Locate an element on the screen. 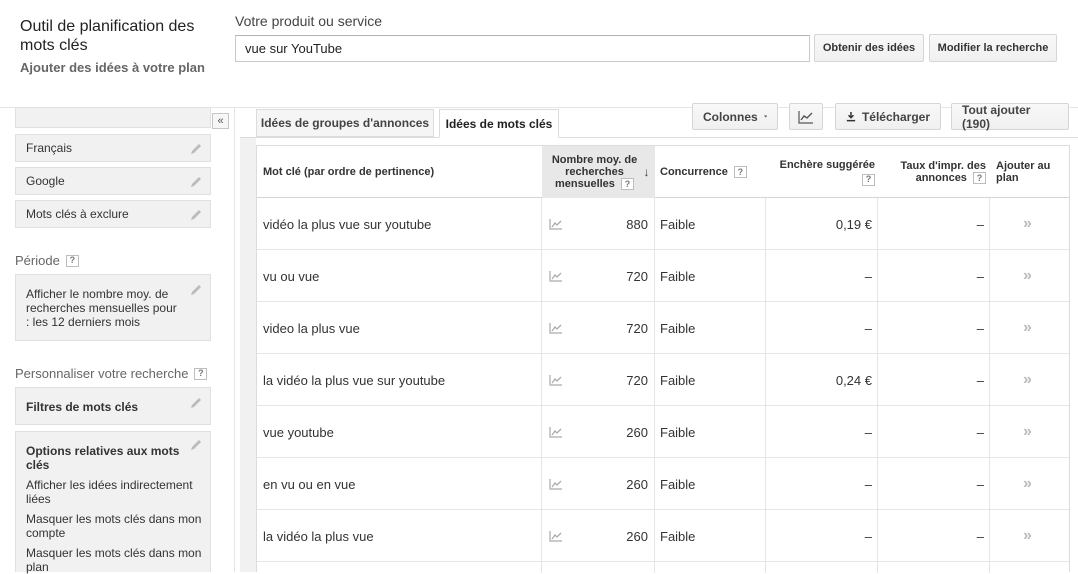 Image resolution: width=1078 pixels, height=574 pixels. page-subtitle: Ajouter des idées à votre plan is located at coordinates (112, 67).